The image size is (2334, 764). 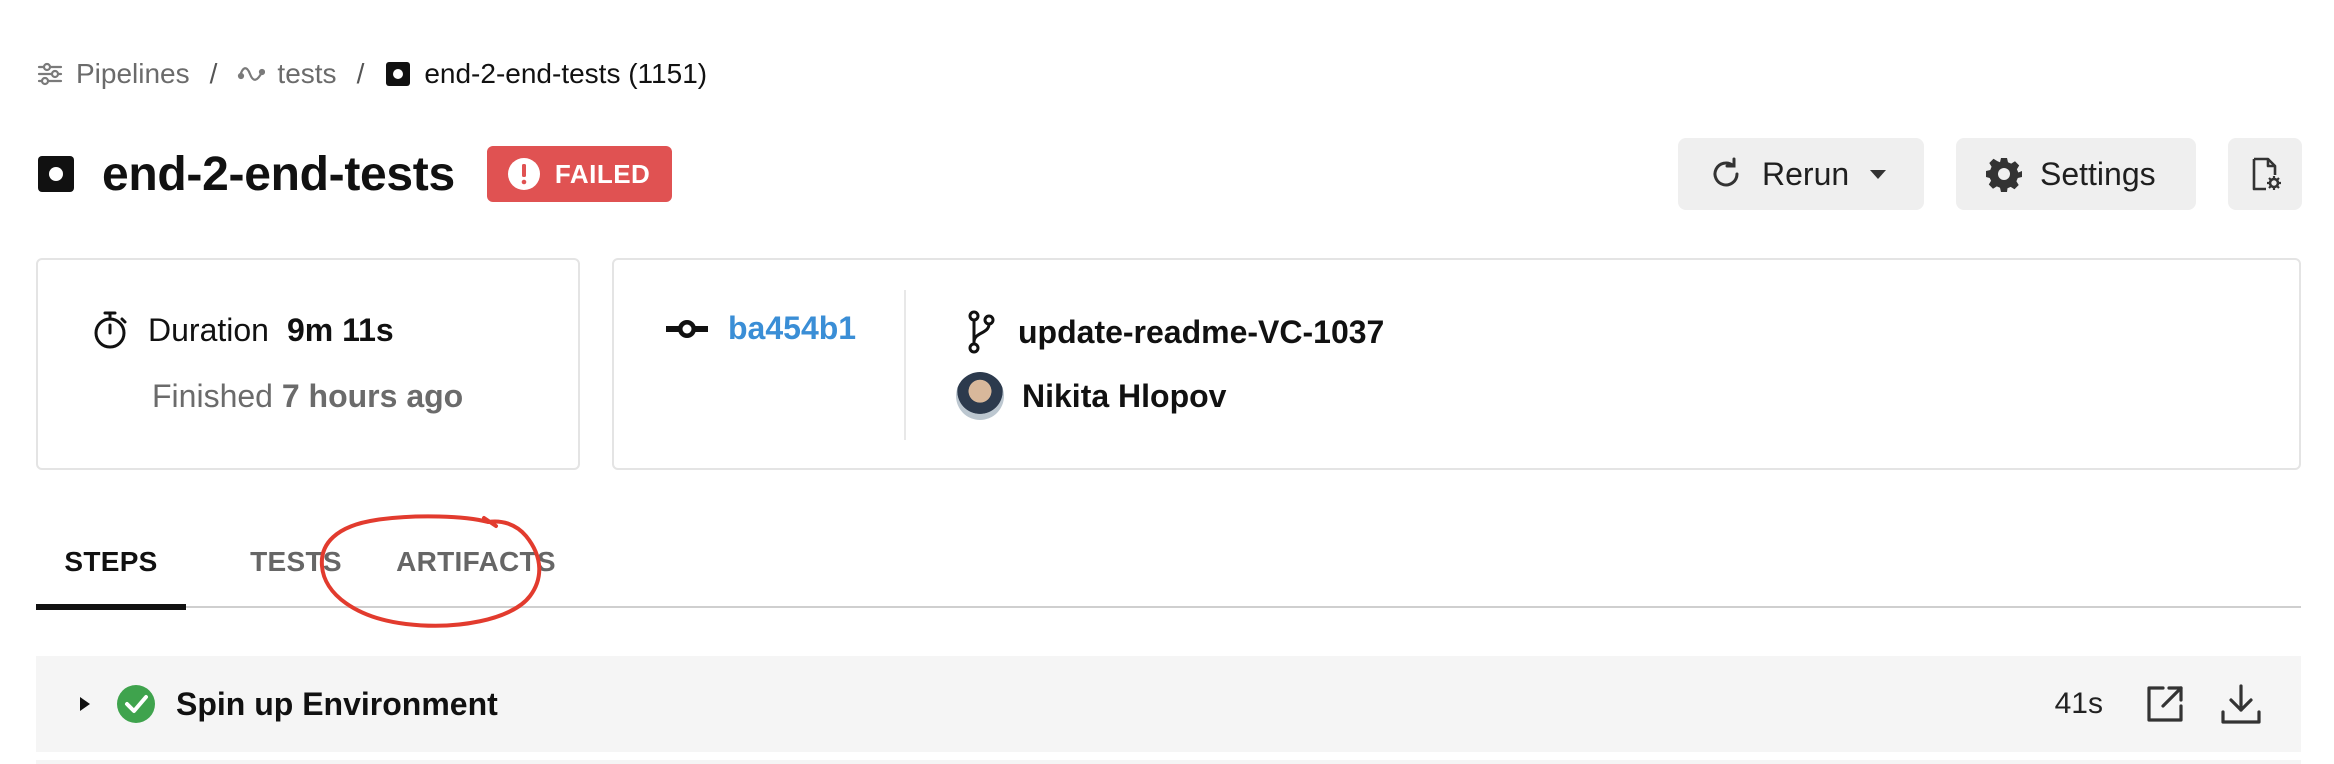 I want to click on download-icon, so click(x=2241, y=704).